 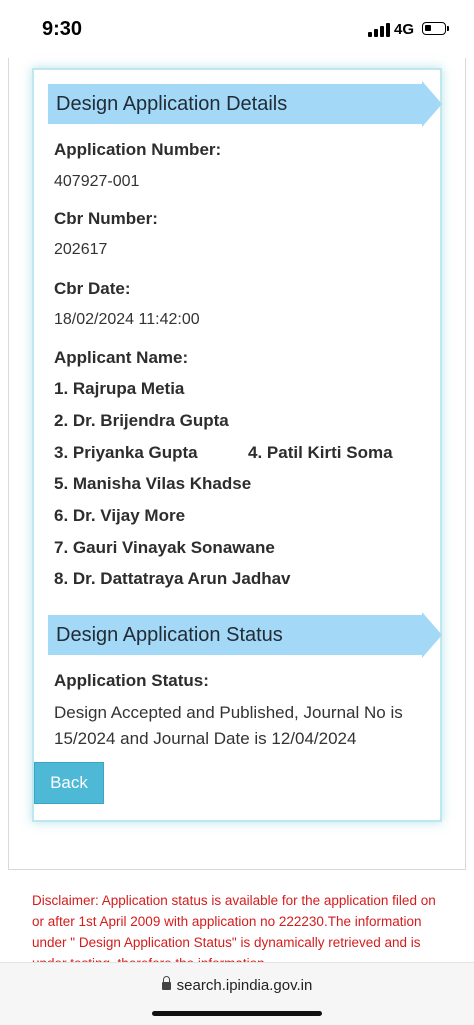 I want to click on url-text: search.ipindia.gov.in, so click(x=244, y=985).